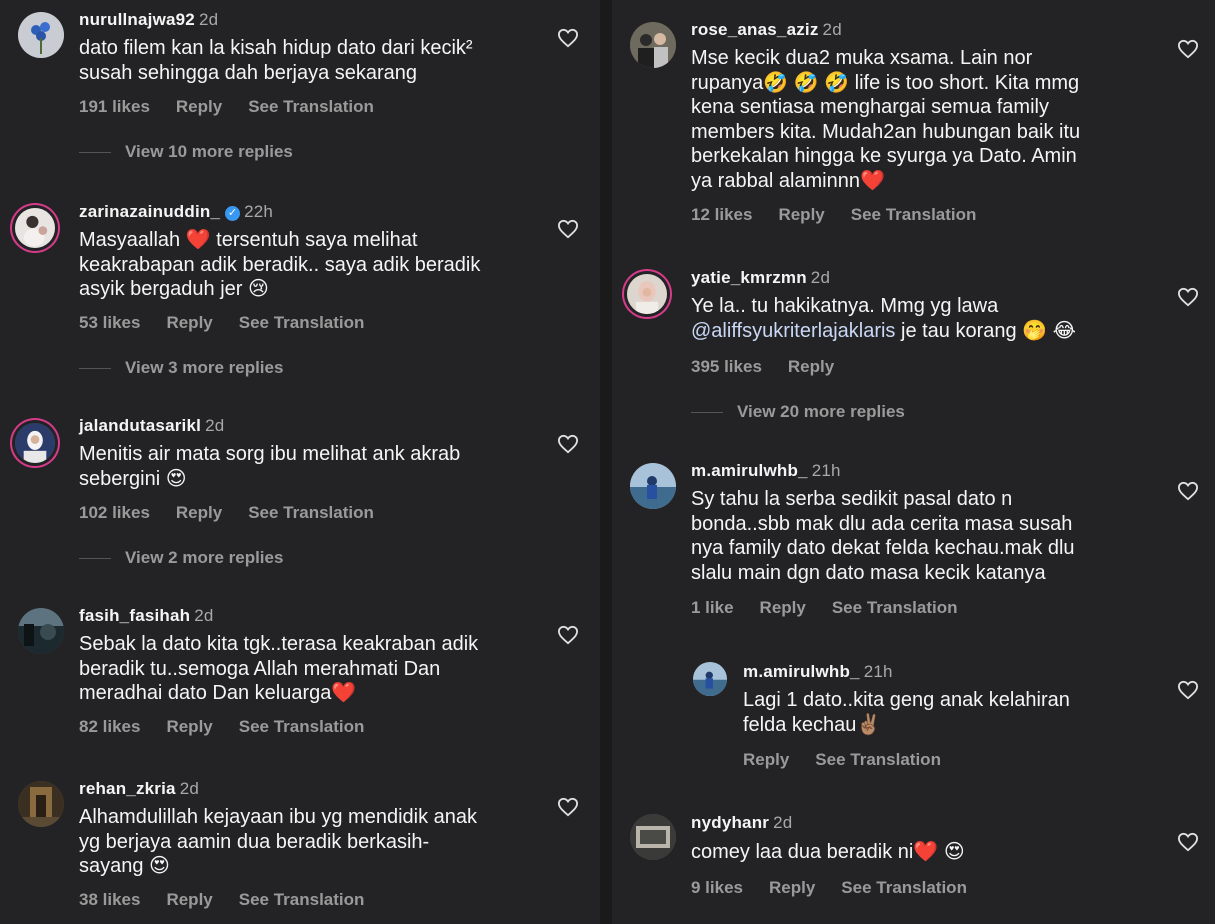 The image size is (1215, 924). I want to click on comment-username: yatie_kmrzmn 2d, so click(760, 278).